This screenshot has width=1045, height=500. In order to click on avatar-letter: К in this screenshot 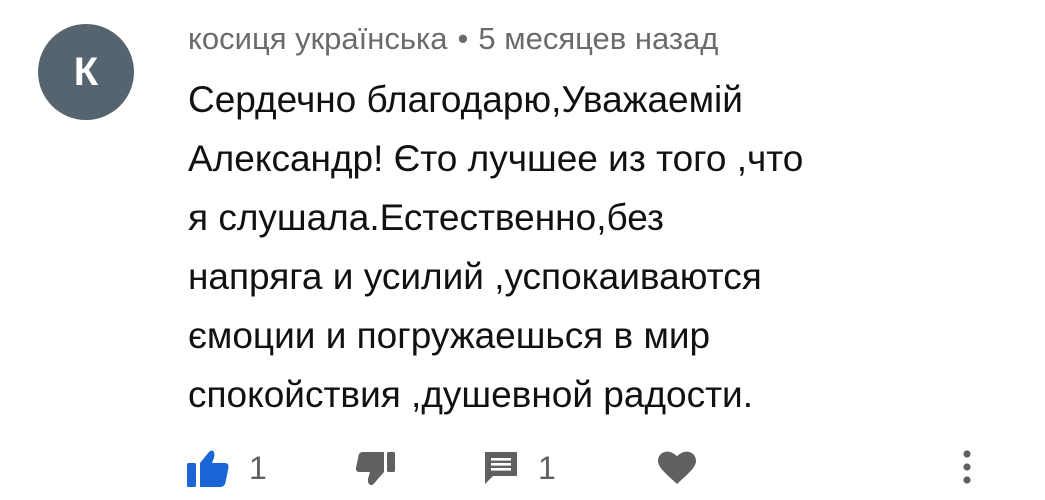, I will do `click(86, 71)`.